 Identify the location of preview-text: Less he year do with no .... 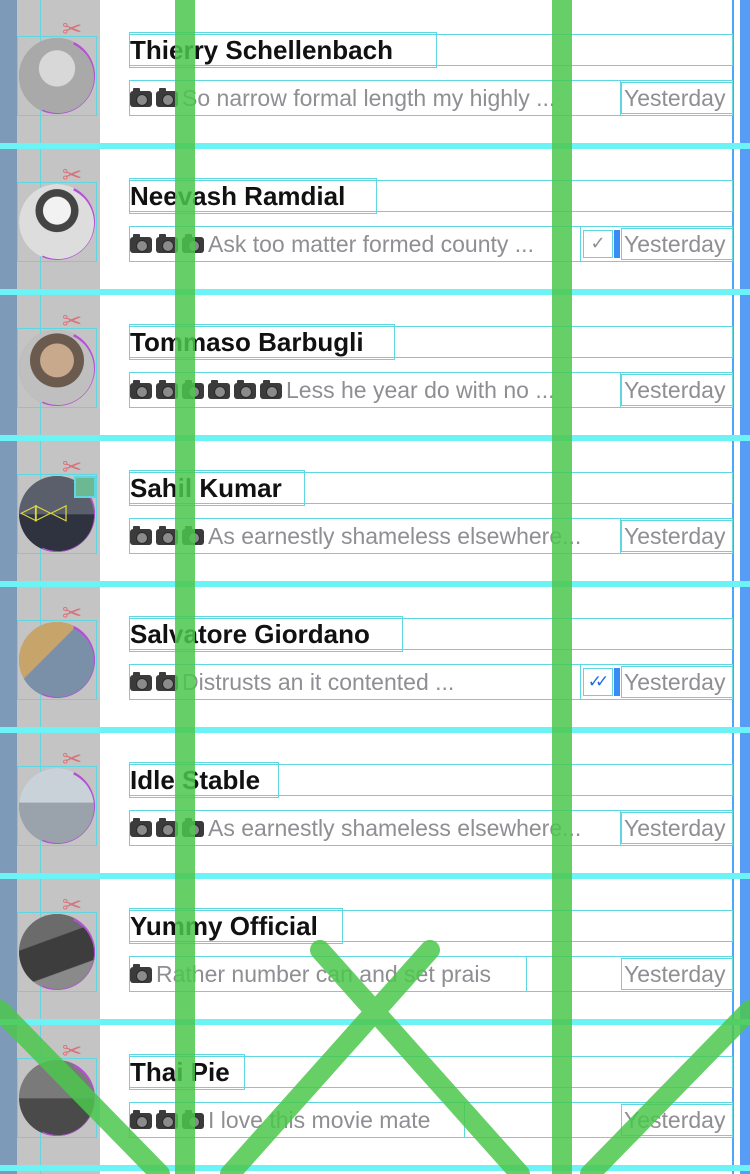
(420, 390).